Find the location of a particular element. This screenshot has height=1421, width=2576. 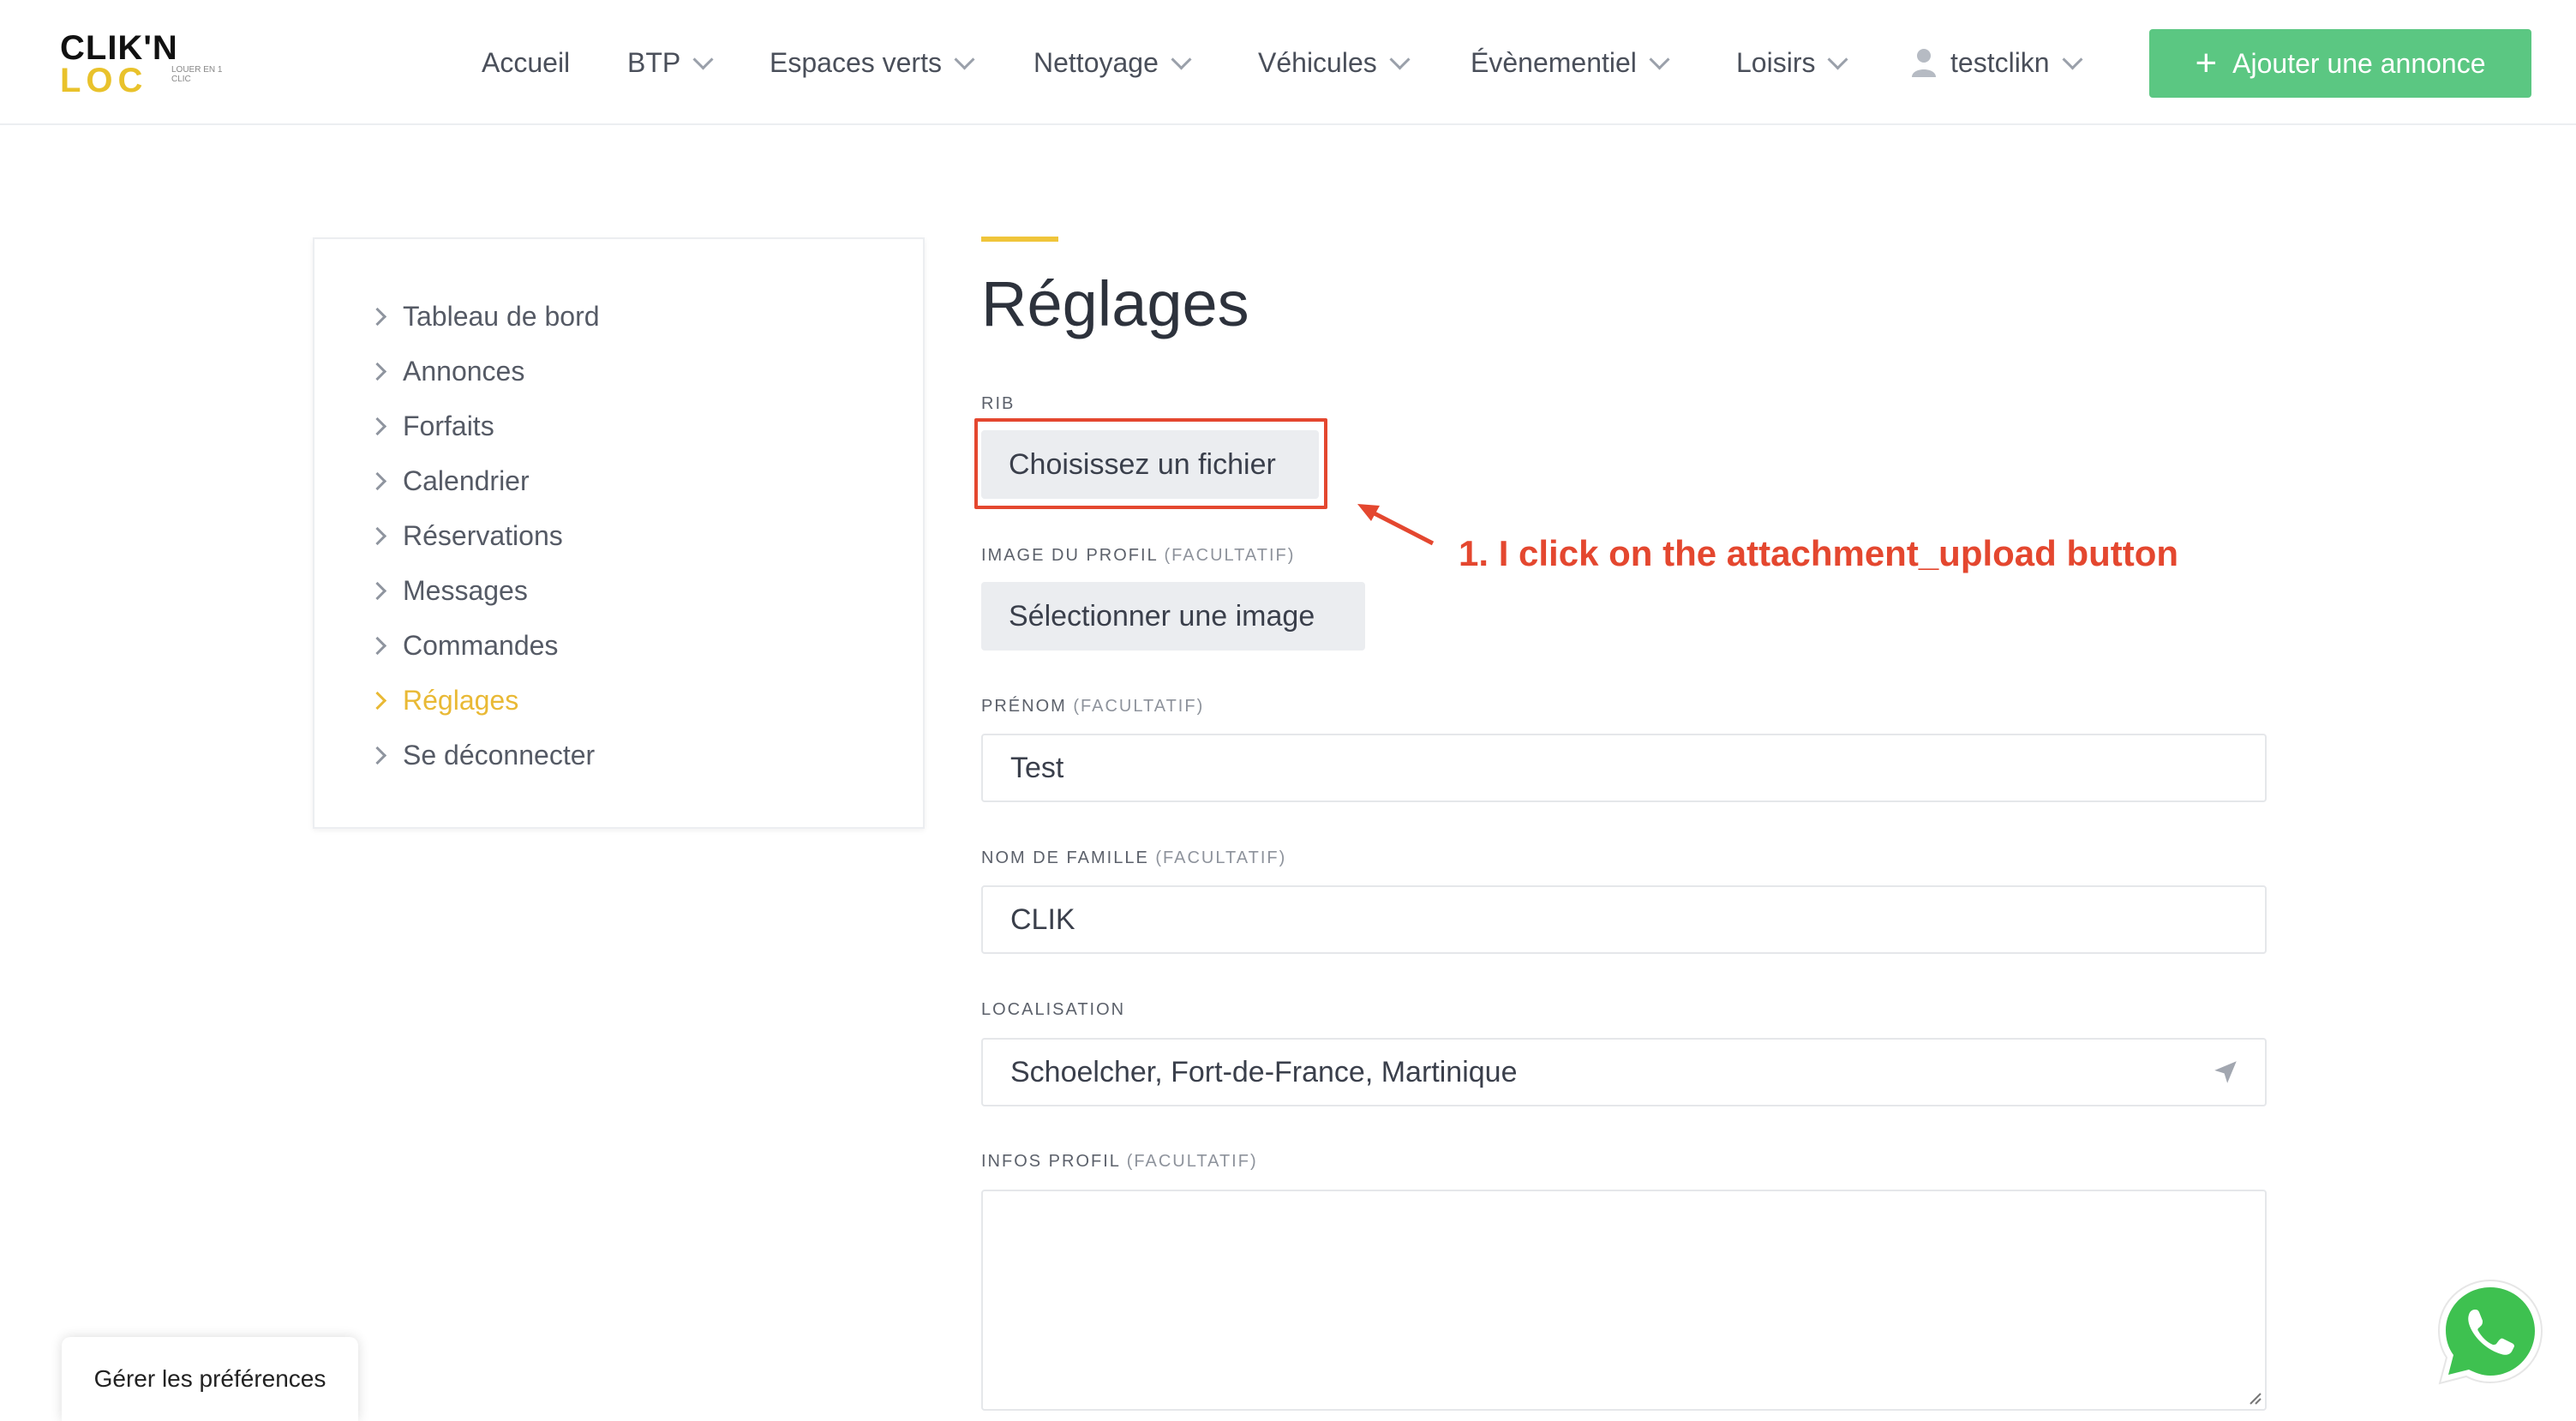

last-name-input is located at coordinates (1624, 919).